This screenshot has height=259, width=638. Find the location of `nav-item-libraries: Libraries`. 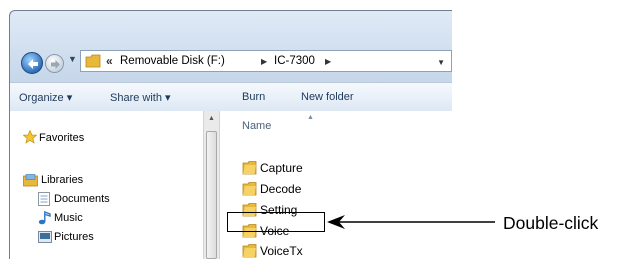

nav-item-libraries: Libraries is located at coordinates (62, 180).